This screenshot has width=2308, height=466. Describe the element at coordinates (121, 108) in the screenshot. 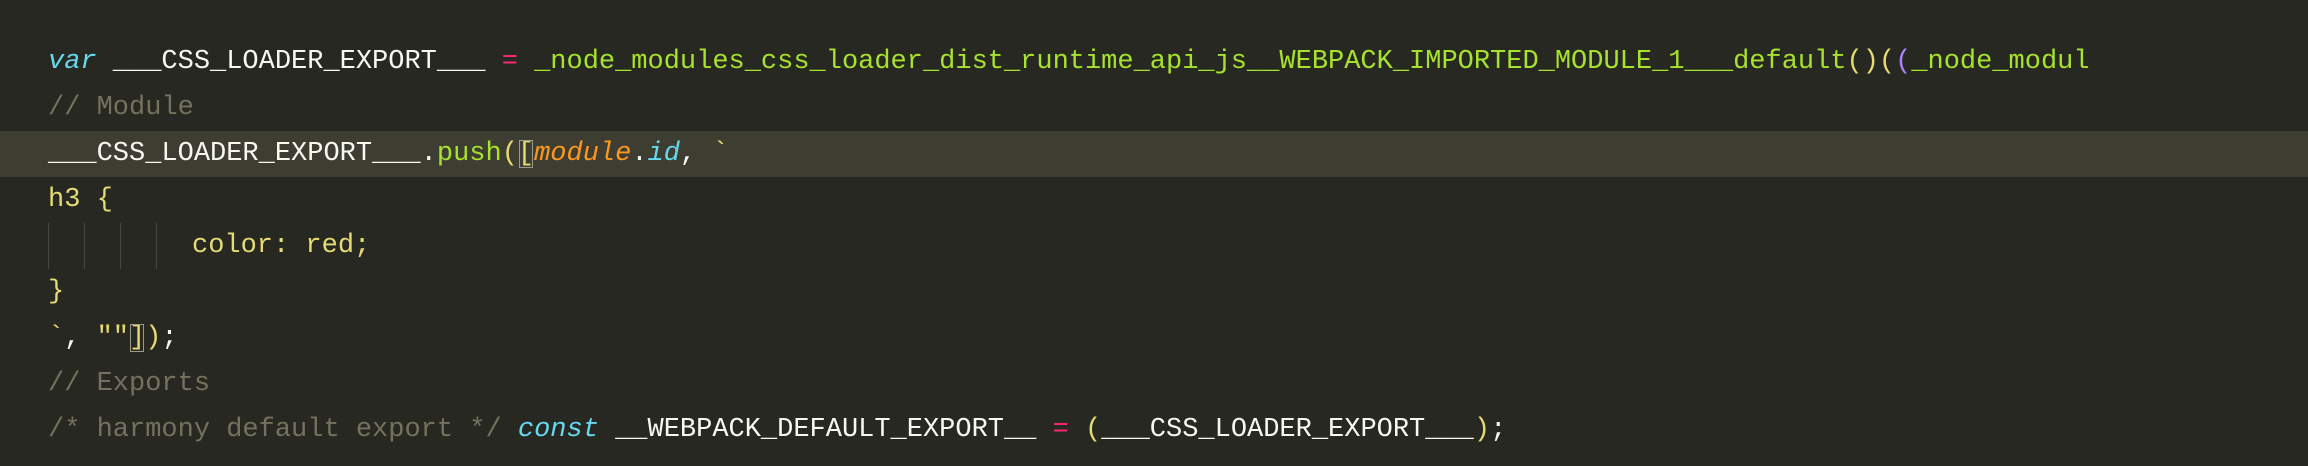

I see `comment: // Module` at that location.